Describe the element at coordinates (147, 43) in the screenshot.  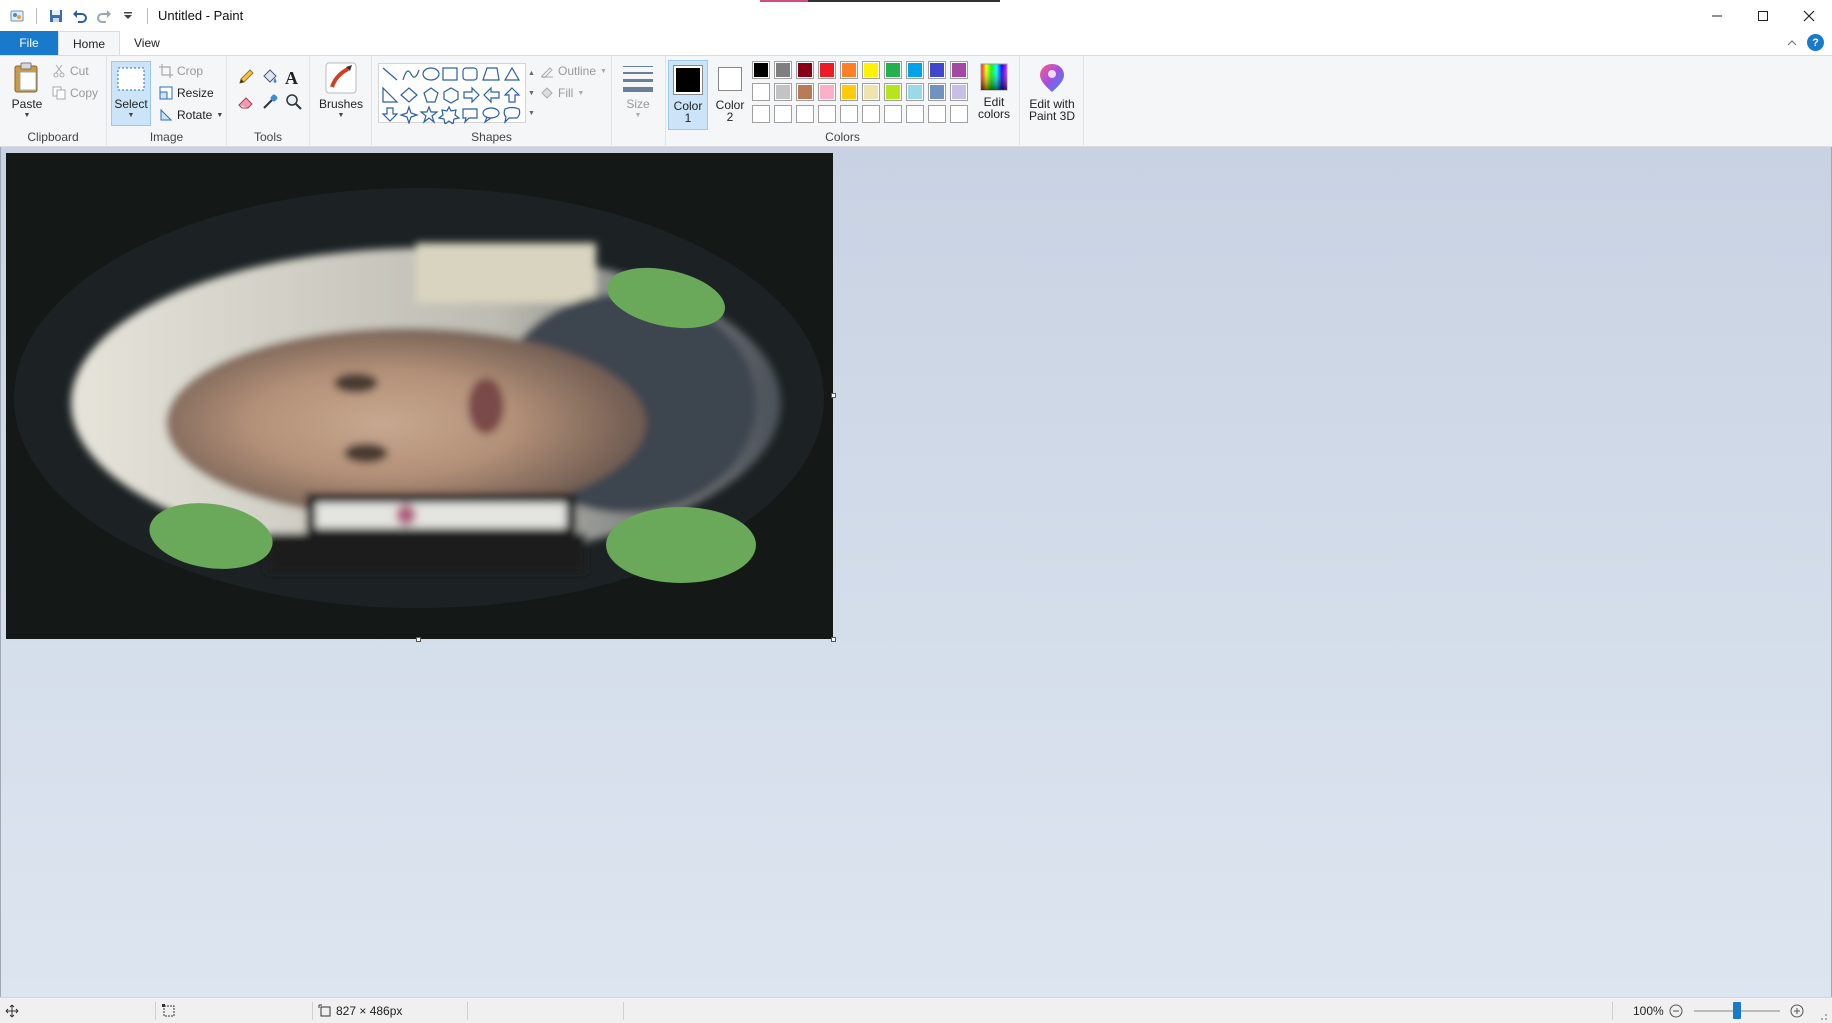
I see `tab-view: View` at that location.